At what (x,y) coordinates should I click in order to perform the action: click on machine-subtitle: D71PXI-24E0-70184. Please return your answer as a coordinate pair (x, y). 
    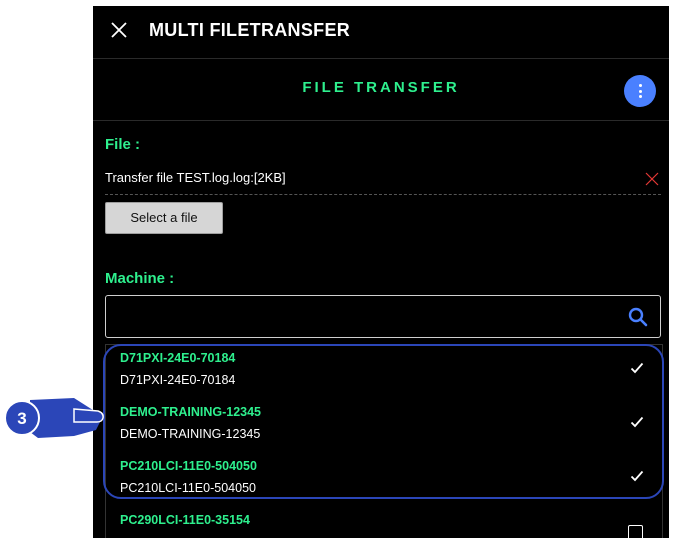
    Looking at the image, I should click on (178, 380).